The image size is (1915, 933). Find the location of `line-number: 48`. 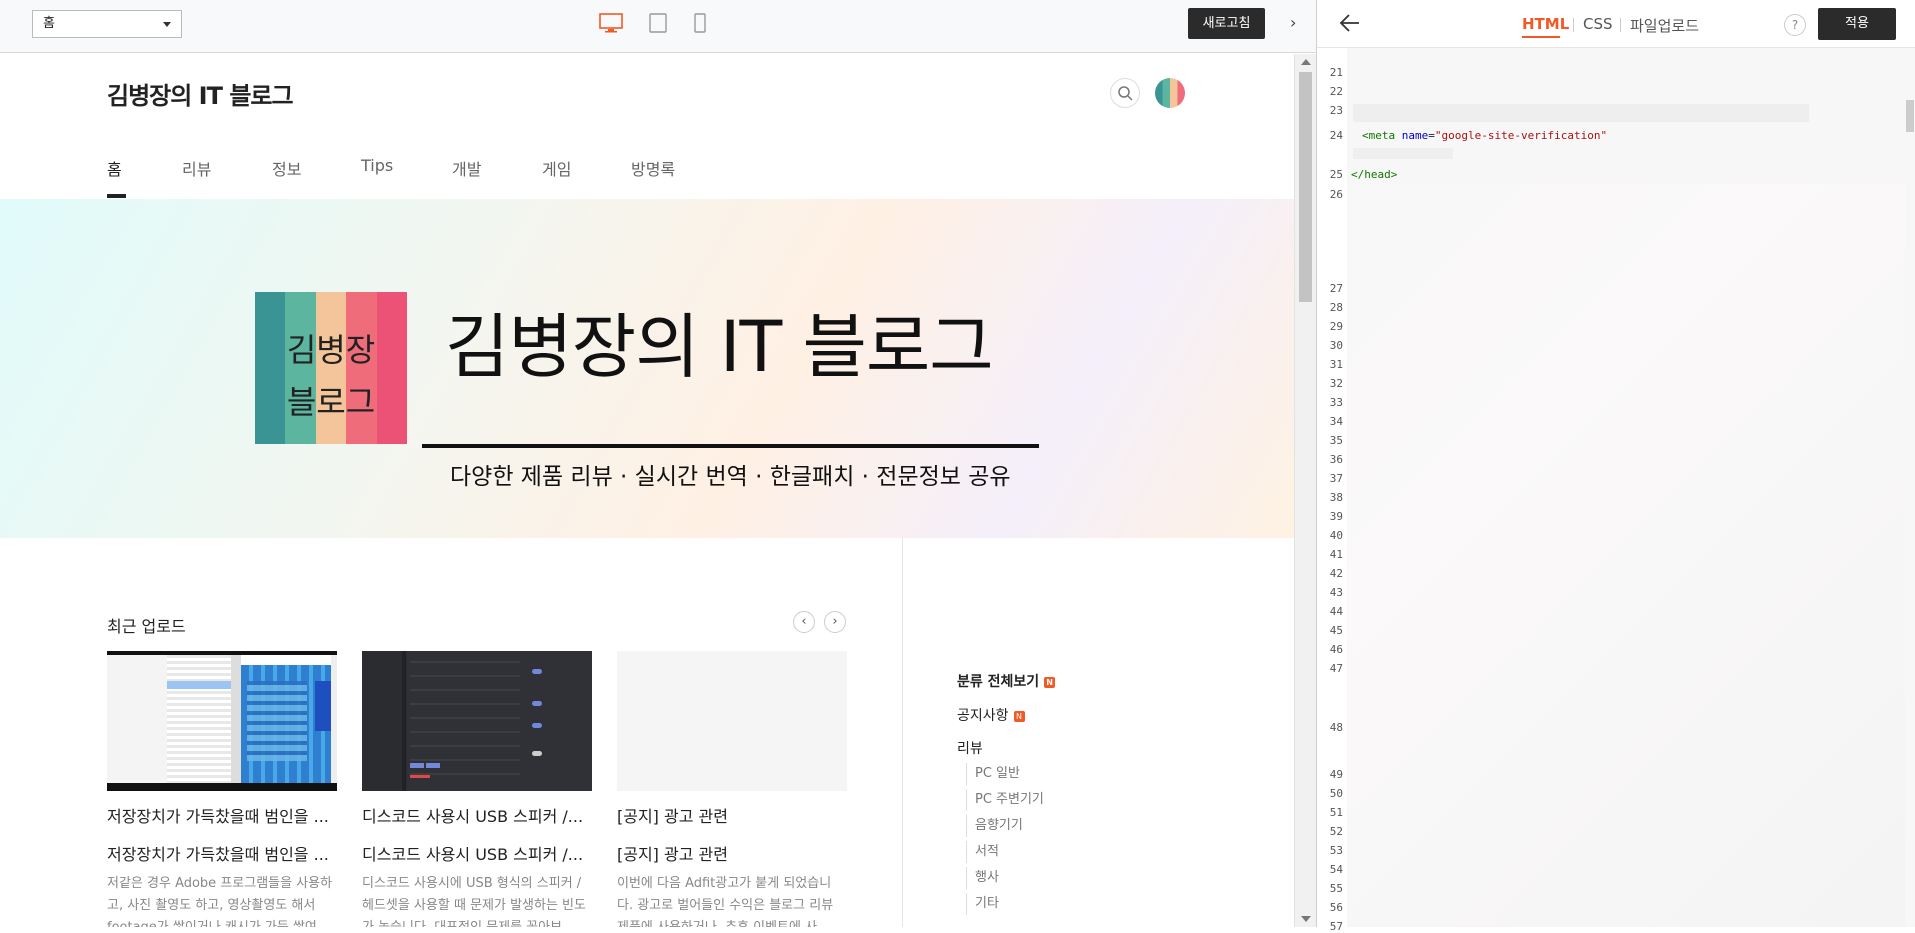

line-number: 48 is located at coordinates (1336, 727).